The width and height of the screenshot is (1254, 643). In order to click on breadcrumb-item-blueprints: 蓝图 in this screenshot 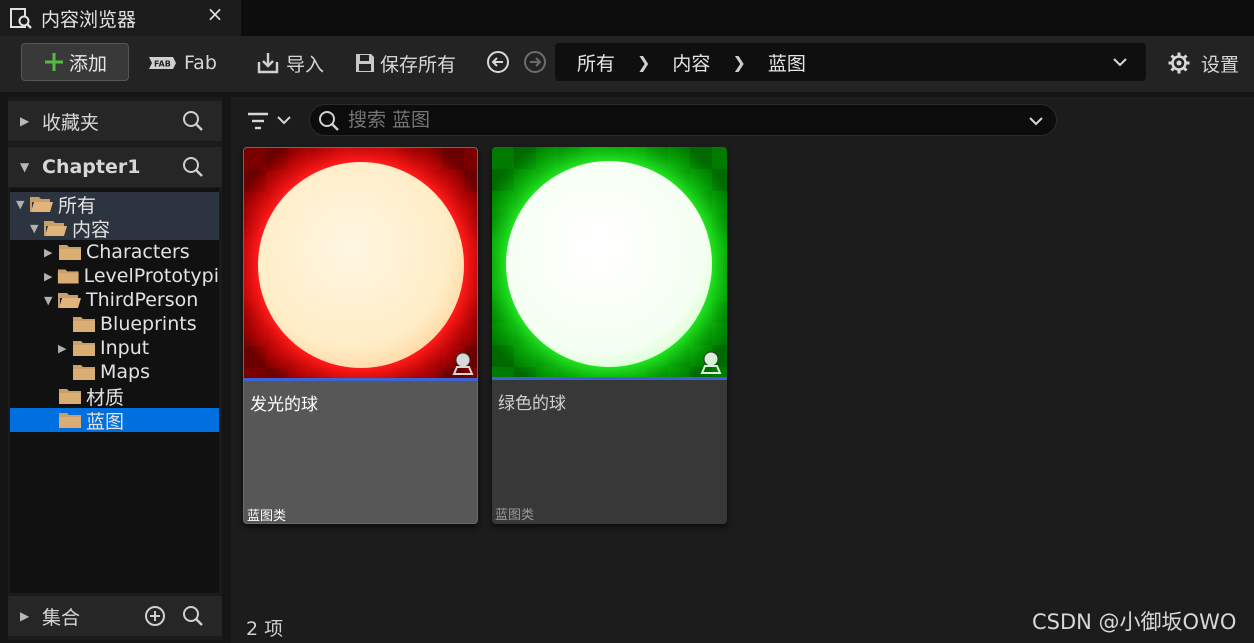, I will do `click(787, 62)`.